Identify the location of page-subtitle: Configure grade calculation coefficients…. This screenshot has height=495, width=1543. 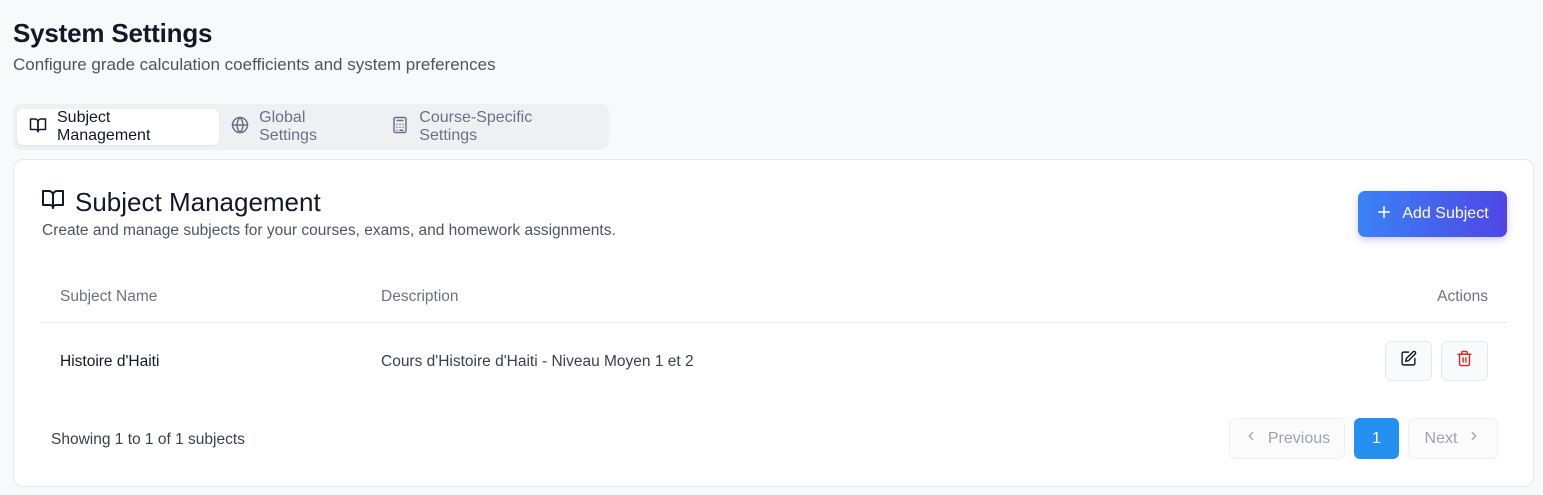
(254, 64).